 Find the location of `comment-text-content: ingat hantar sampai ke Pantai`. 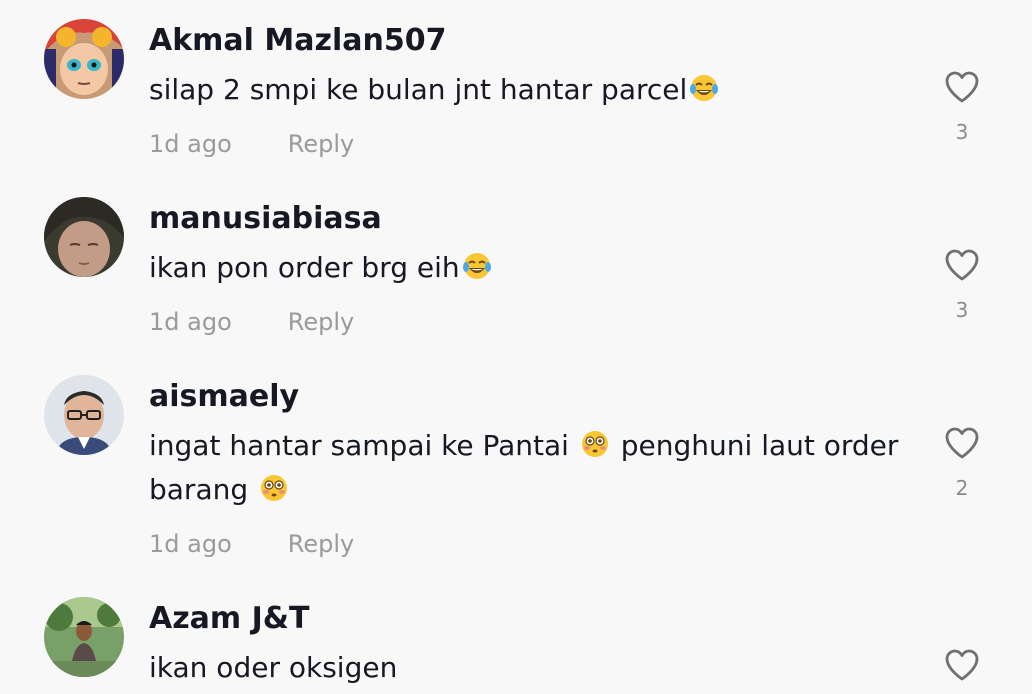

comment-text-content: ingat hantar sampai ke Pantai is located at coordinates (363, 445).